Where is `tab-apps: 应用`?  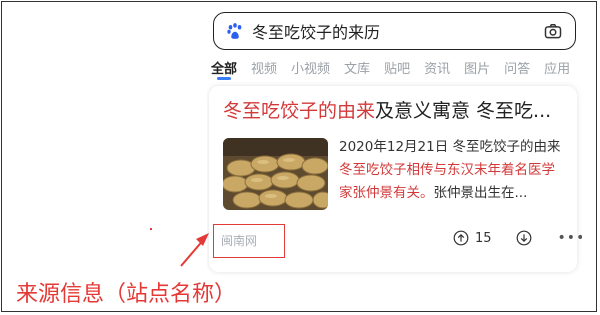 tab-apps: 应用 is located at coordinates (557, 66).